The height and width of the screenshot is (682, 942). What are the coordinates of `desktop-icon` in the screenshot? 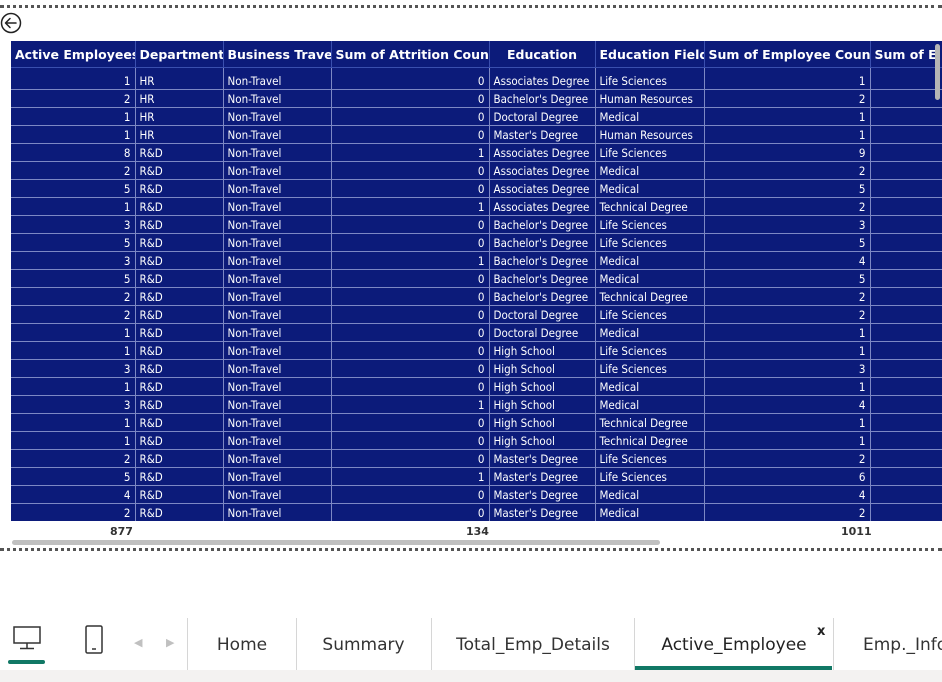 It's located at (27, 638).